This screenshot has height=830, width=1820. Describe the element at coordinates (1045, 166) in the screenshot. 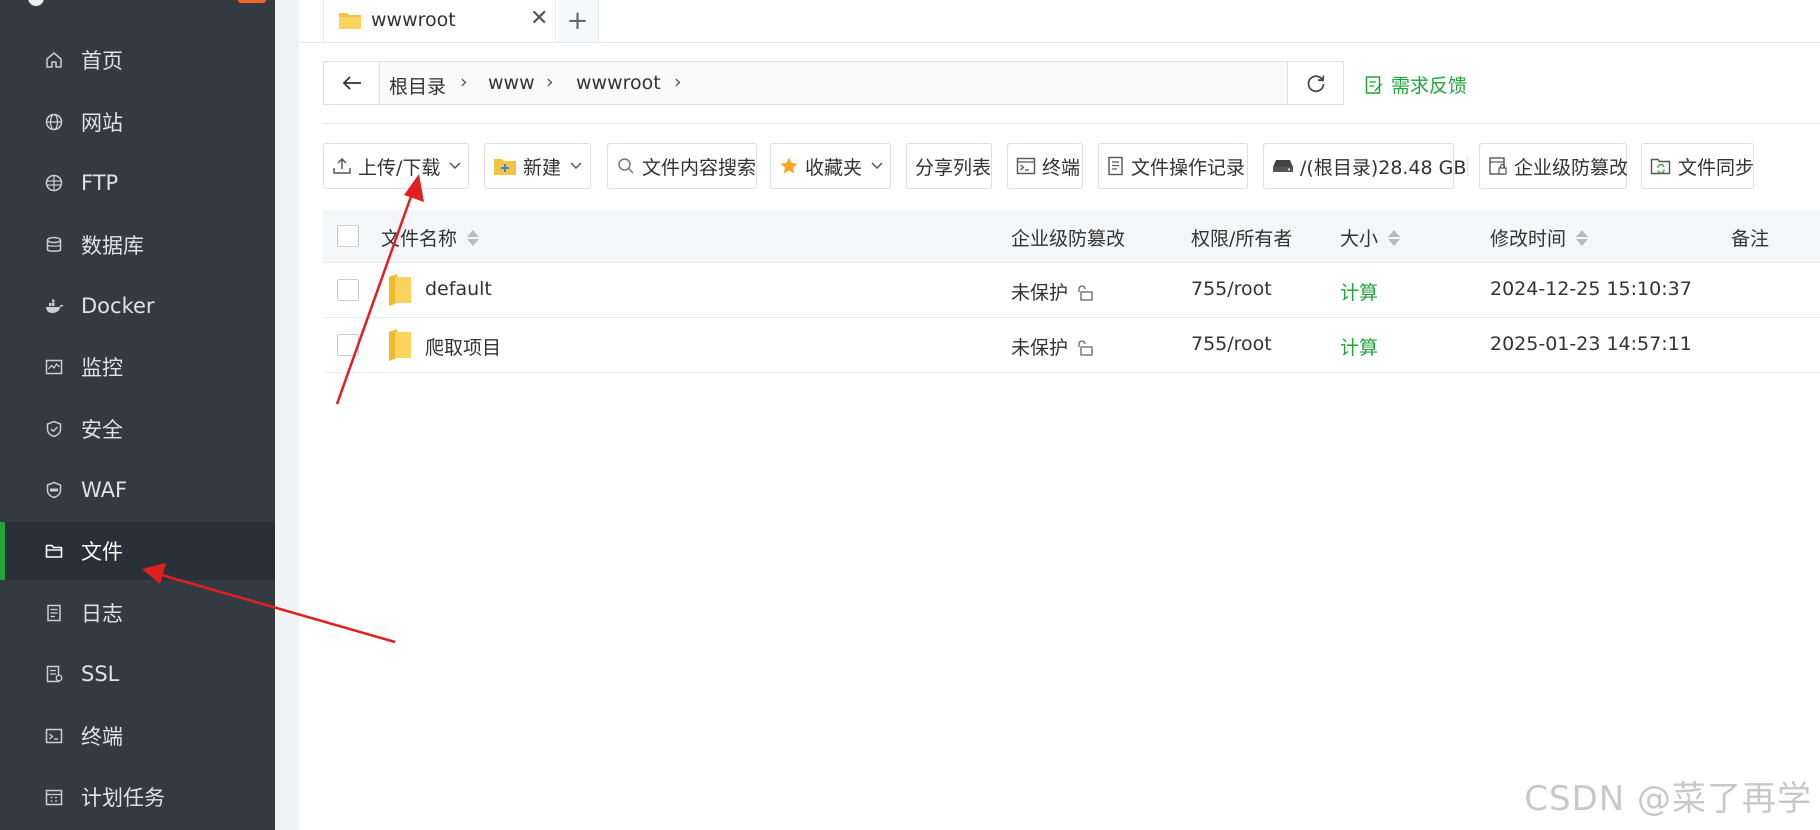

I see `terminal-button: 终端` at that location.